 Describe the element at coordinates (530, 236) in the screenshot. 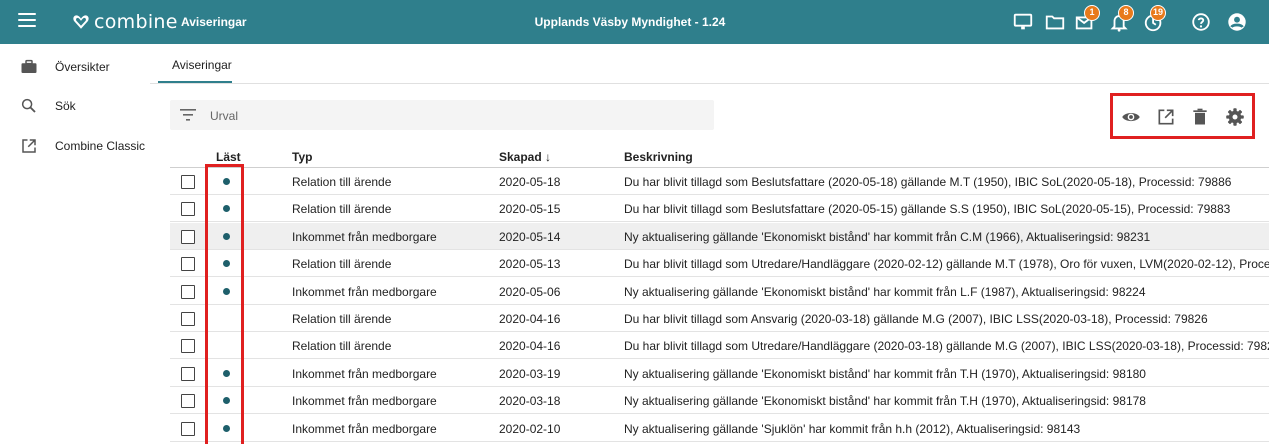

I see `row-created: 2020-05-14` at that location.